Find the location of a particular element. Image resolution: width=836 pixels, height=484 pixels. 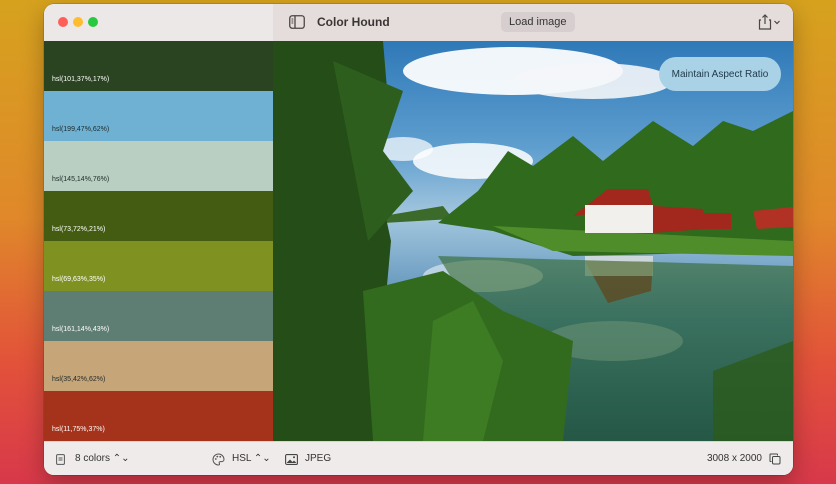

color-swatch: hsl(199,47%,62%) is located at coordinates (158, 116).